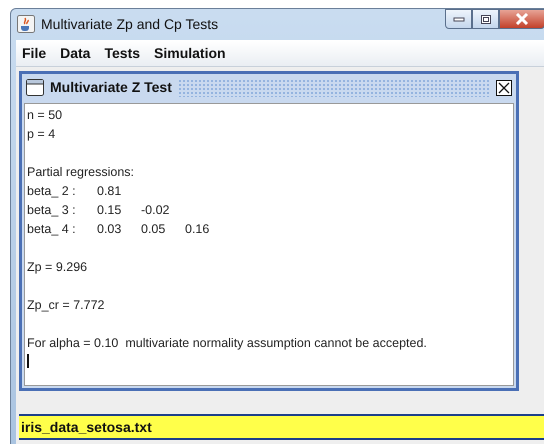 This screenshot has width=544, height=444. I want to click on menu-item: File, so click(34, 53).